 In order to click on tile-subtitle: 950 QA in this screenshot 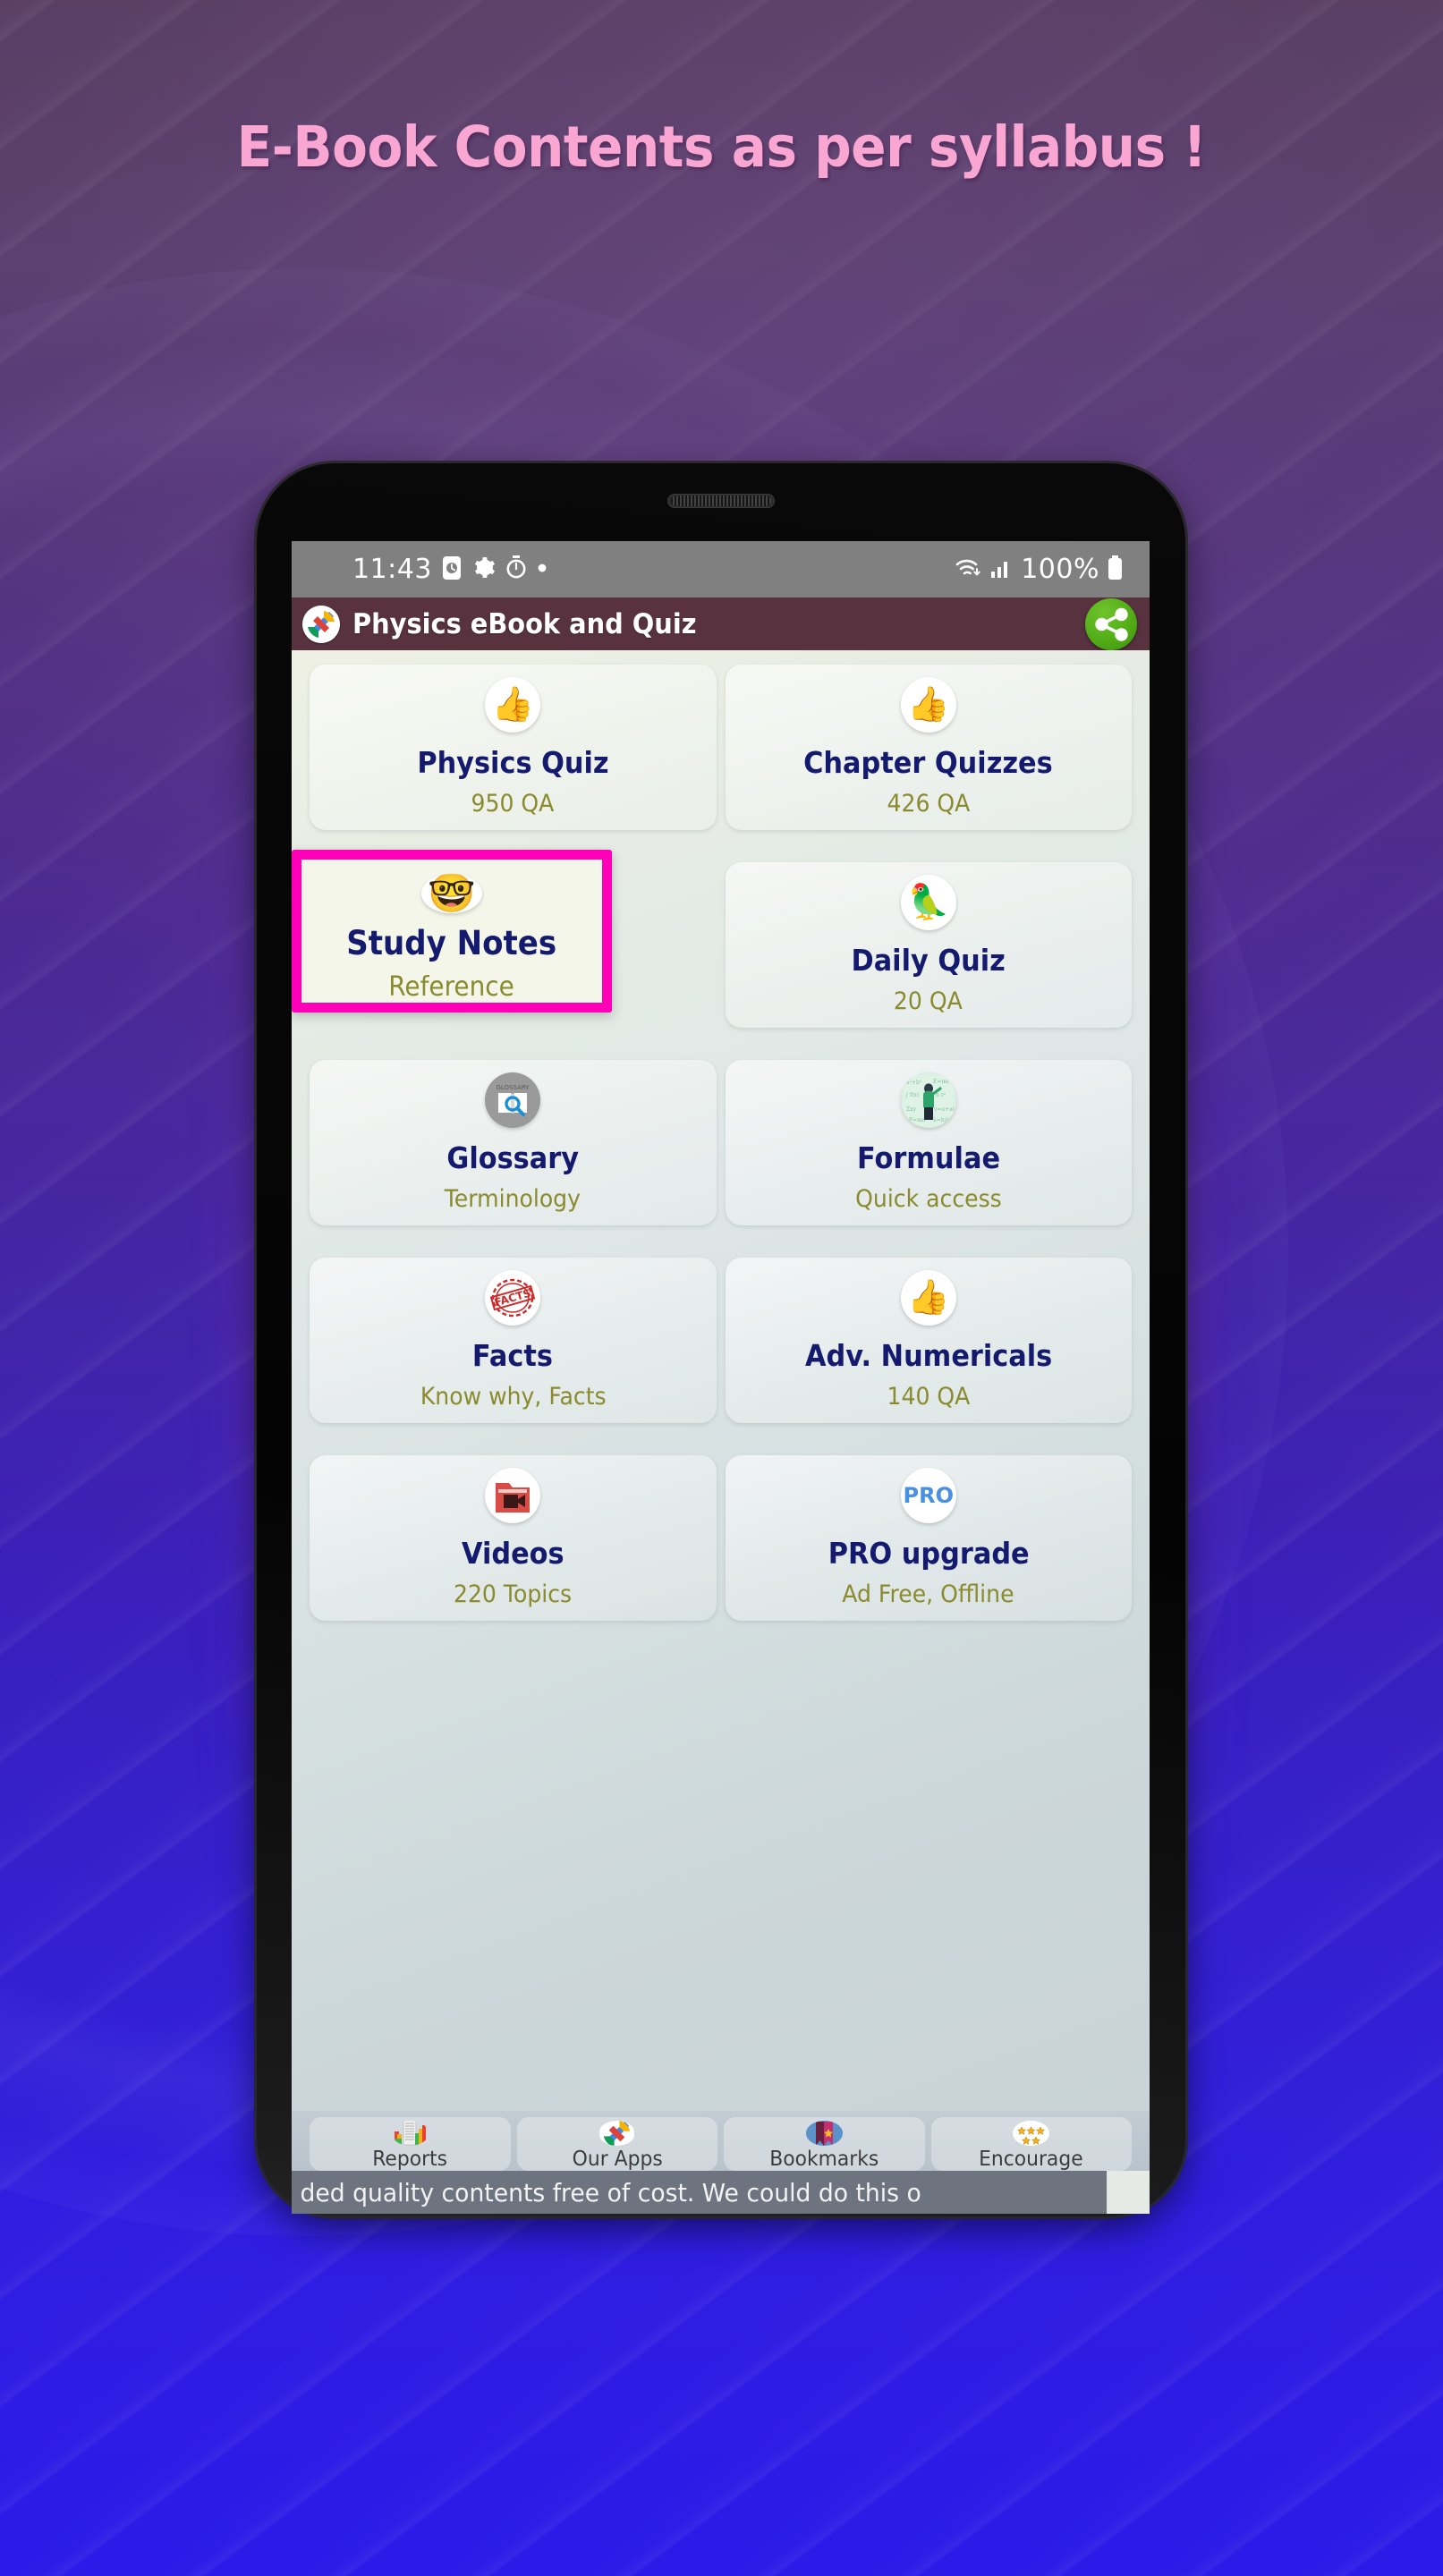, I will do `click(513, 804)`.